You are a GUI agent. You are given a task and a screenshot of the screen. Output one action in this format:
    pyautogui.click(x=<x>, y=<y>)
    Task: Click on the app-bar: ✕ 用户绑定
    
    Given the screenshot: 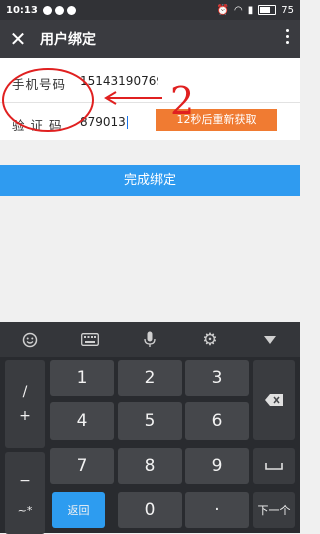 What is the action you would take?
    pyautogui.click(x=150, y=39)
    